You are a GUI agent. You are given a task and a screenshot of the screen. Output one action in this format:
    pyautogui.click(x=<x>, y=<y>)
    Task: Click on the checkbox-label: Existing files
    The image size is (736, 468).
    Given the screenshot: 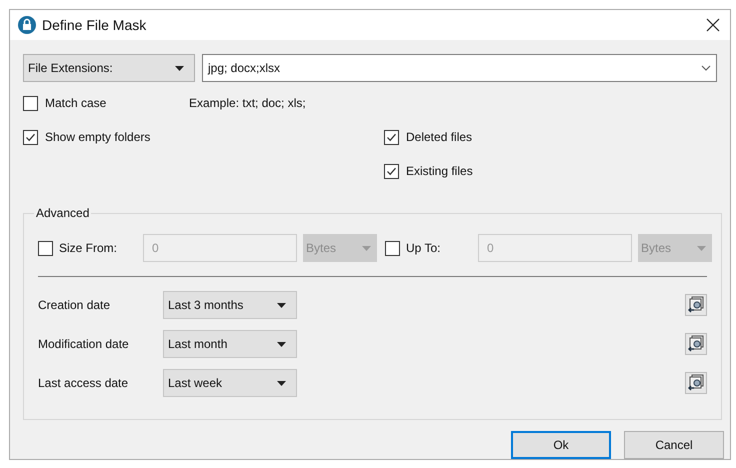 What is the action you would take?
    pyautogui.click(x=439, y=171)
    